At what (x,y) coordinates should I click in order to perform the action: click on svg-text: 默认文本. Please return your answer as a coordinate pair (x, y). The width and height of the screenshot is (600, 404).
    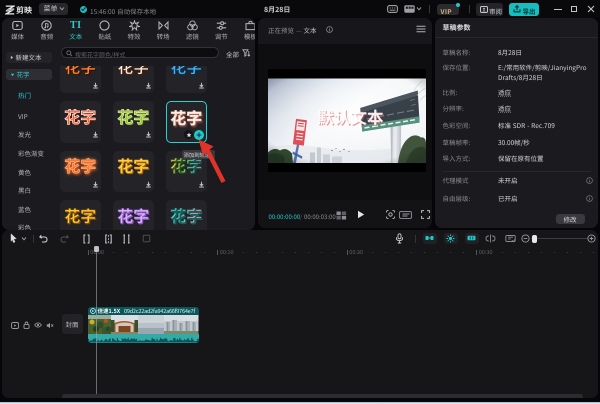
    Looking at the image, I should click on (351, 116).